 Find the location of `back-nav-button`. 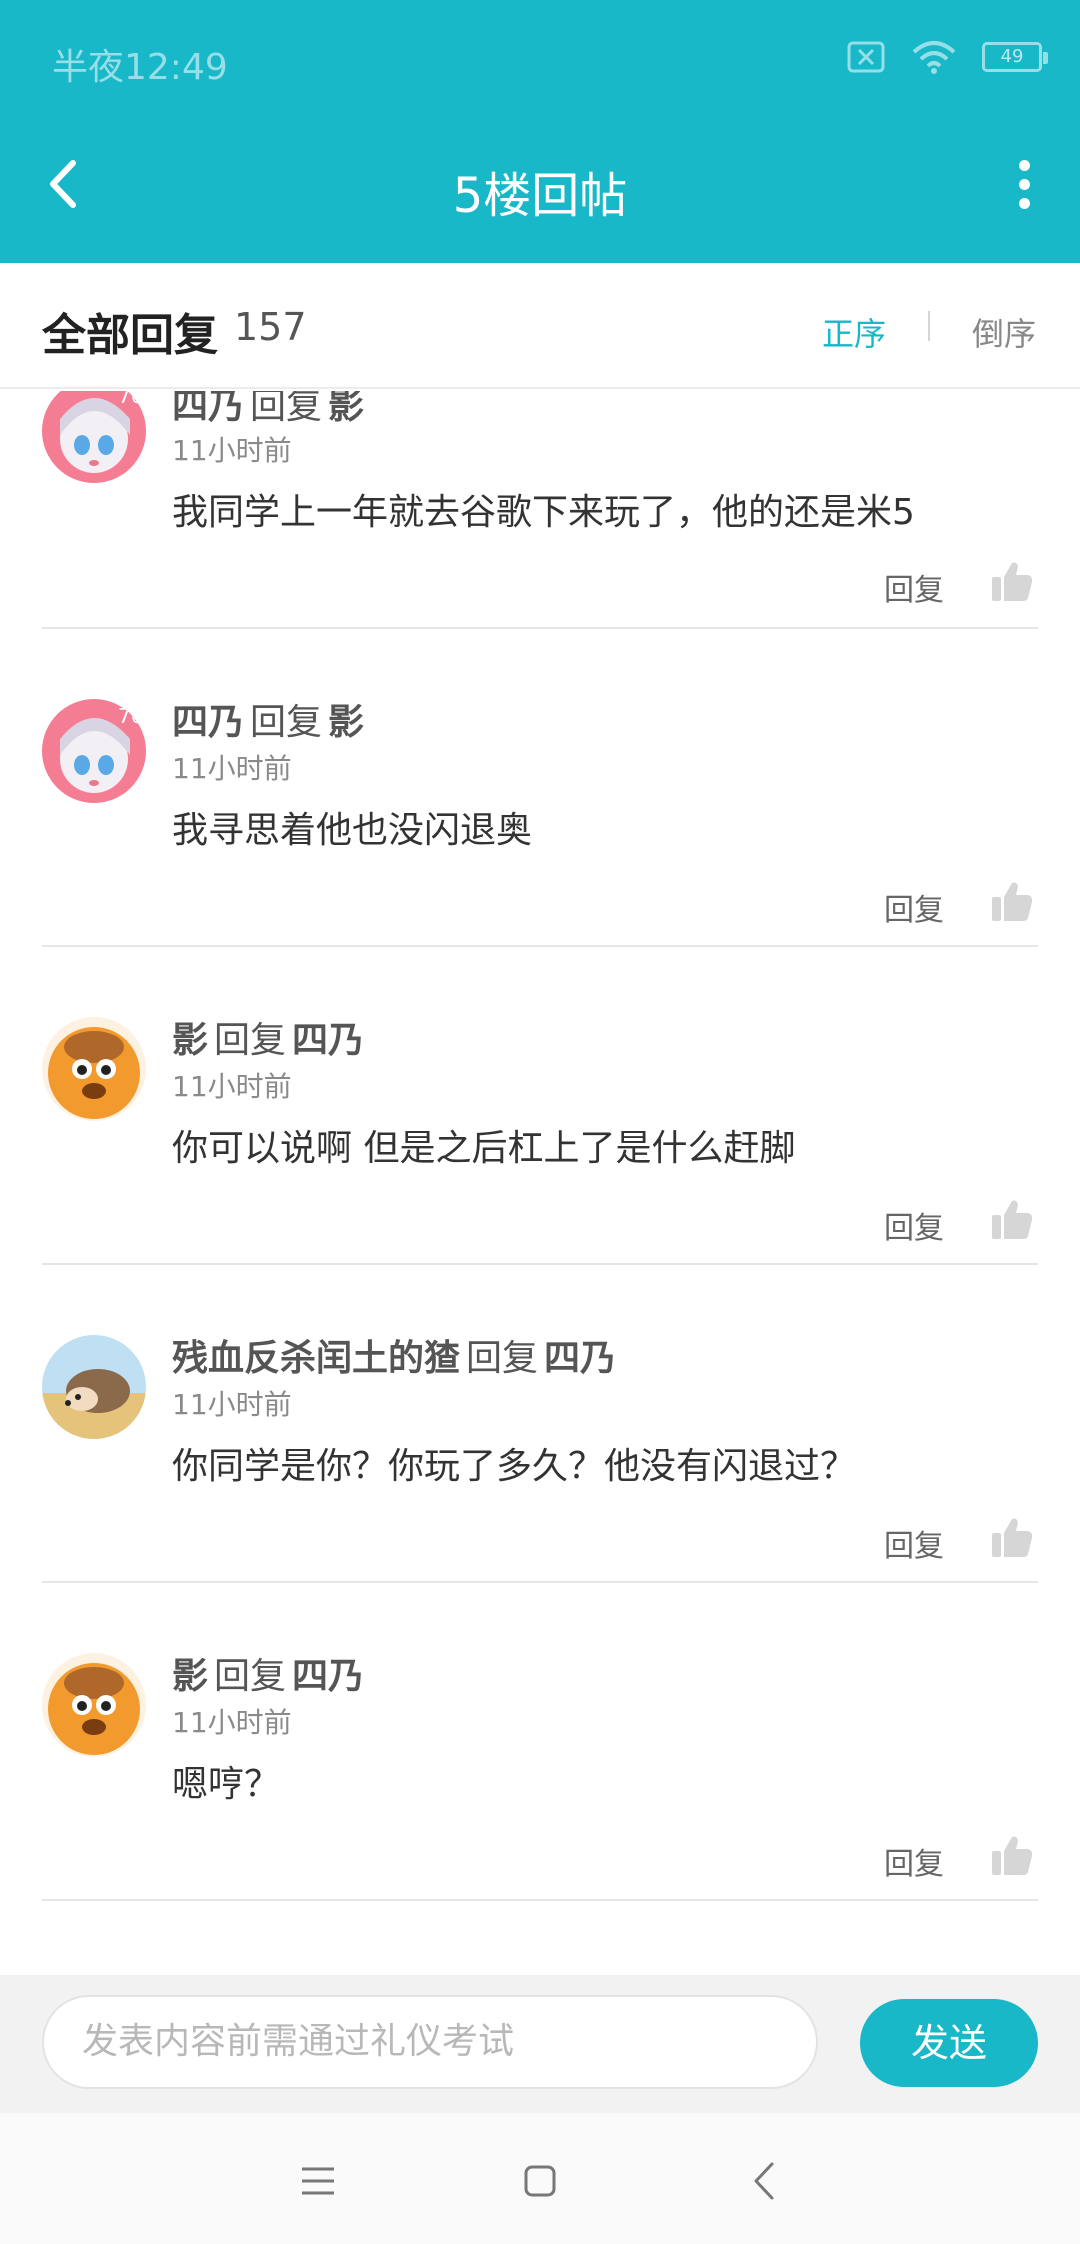

back-nav-button is located at coordinates (764, 2181).